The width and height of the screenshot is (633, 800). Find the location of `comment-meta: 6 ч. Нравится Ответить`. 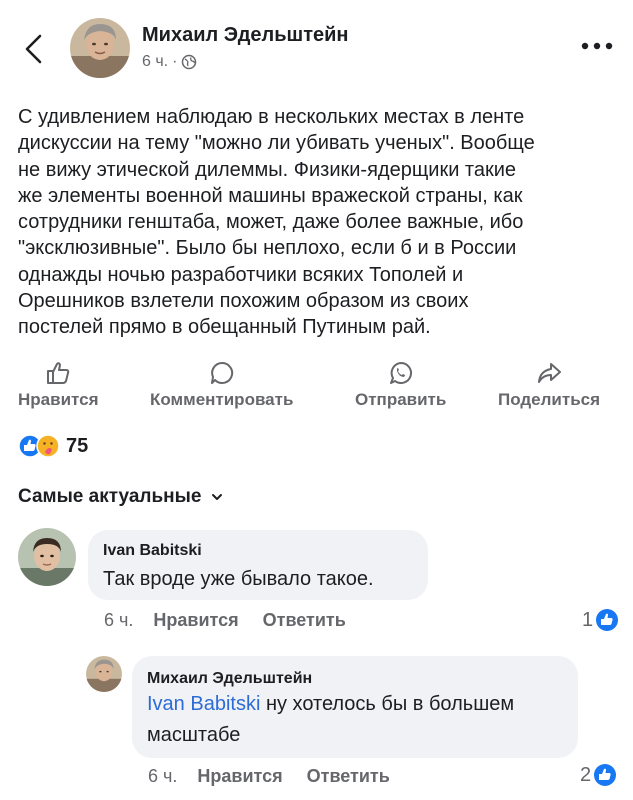

comment-meta: 6 ч. Нравится Ответить is located at coordinates (225, 620).